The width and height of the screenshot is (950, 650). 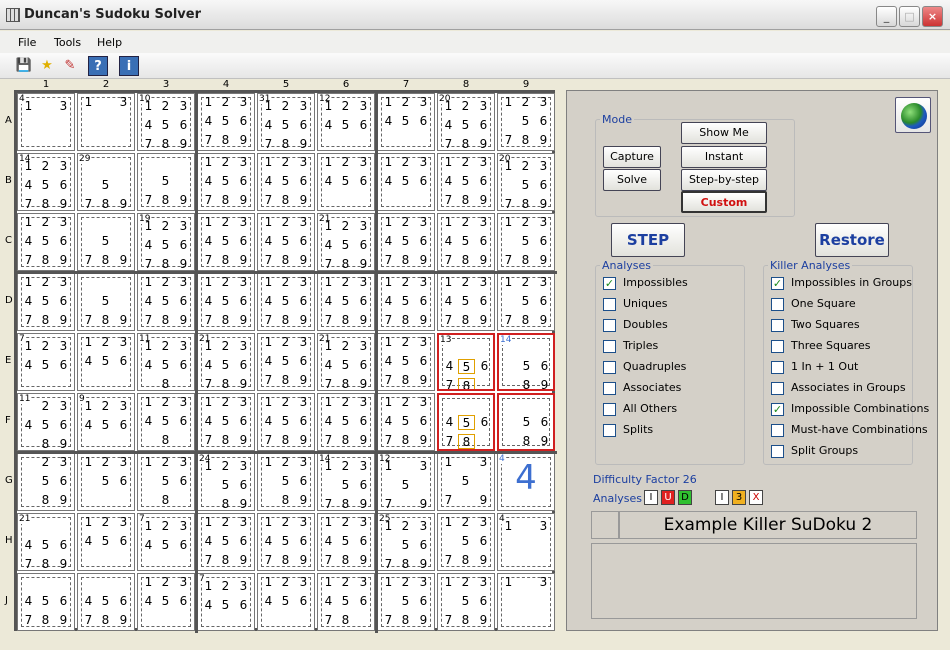 What do you see at coordinates (346, 122) in the screenshot?
I see `grid-cell: 12 1 2 3 4 5 6` at bounding box center [346, 122].